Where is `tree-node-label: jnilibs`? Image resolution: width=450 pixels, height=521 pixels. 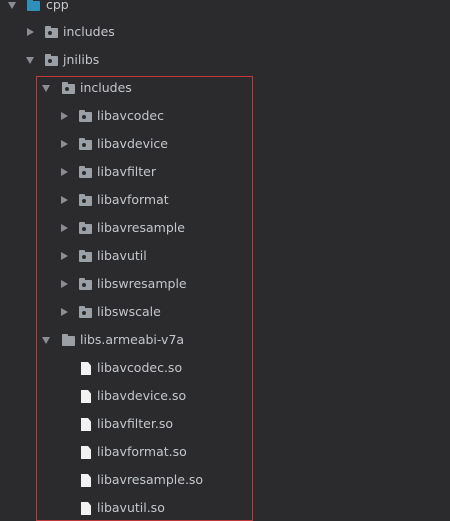 tree-node-label: jnilibs is located at coordinates (81, 59).